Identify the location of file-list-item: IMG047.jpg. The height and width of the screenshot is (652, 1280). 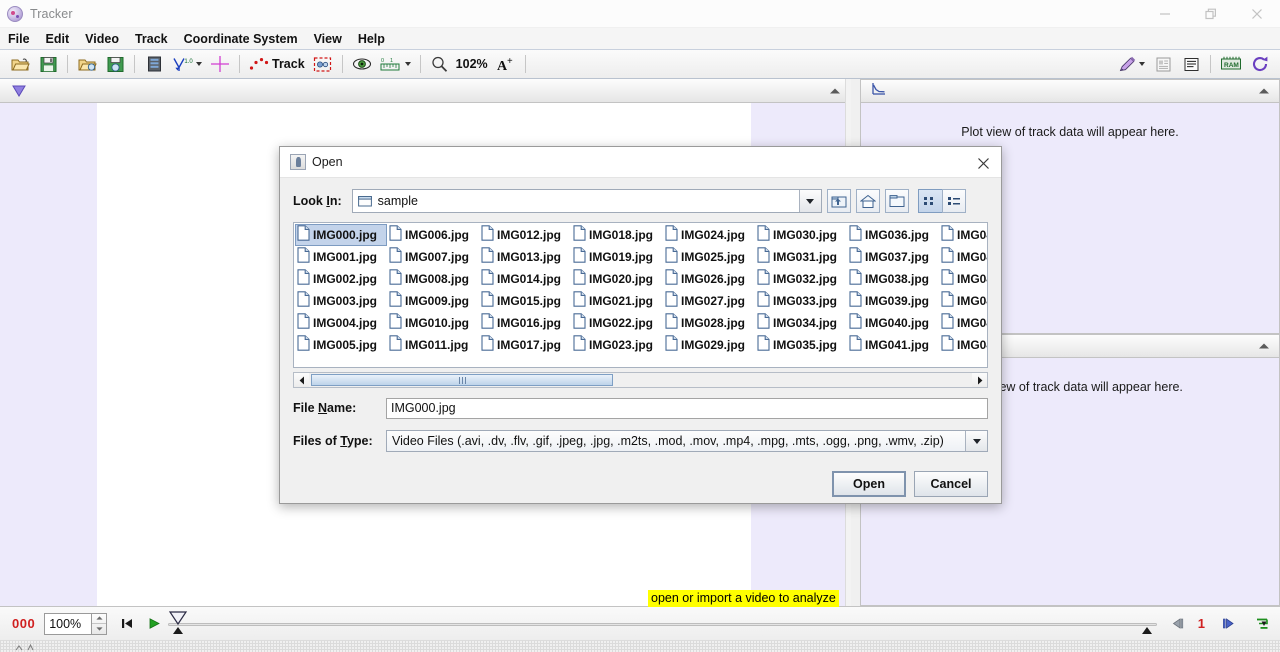
(963, 345).